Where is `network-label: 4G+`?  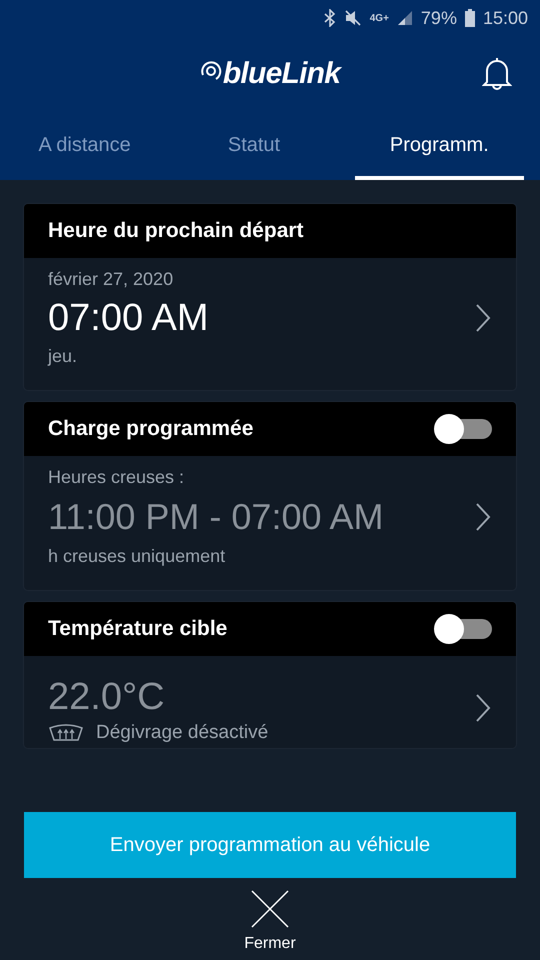 network-label: 4G+ is located at coordinates (379, 19).